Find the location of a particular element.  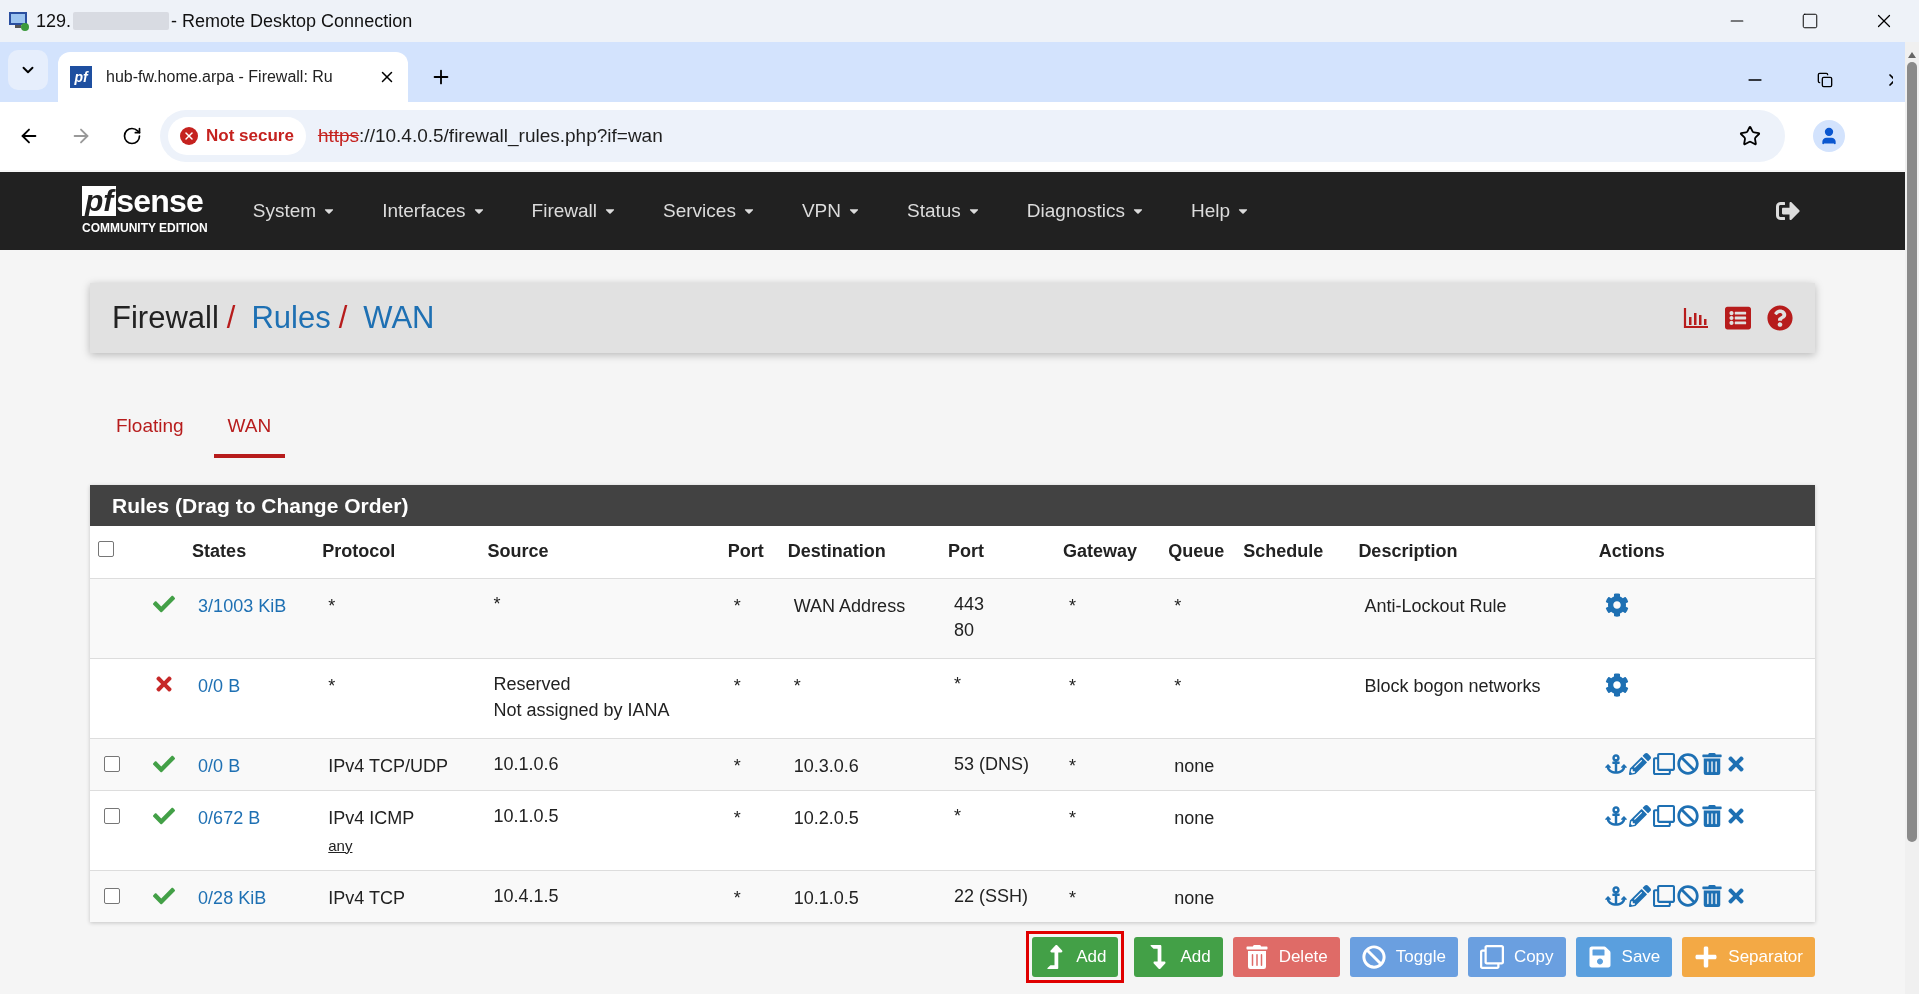

destination-text: WAN Address is located at coordinates (849, 605).